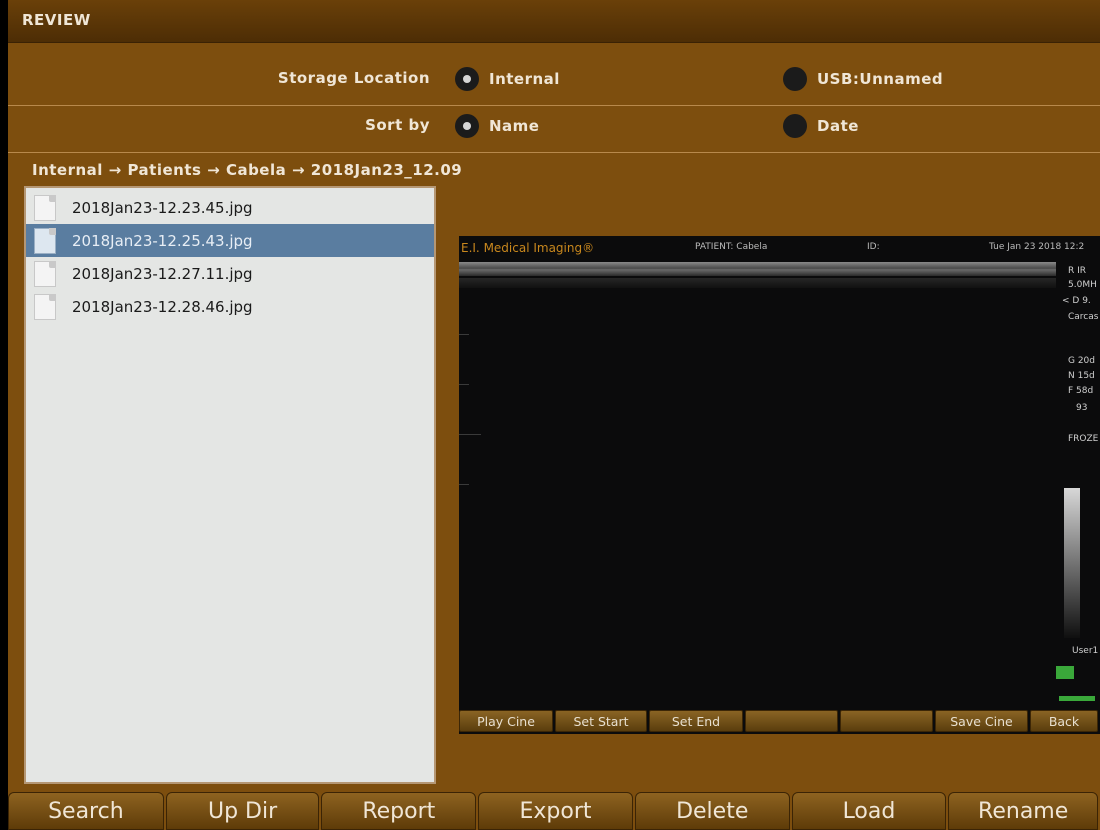  Describe the element at coordinates (1083, 317) in the screenshot. I see `side-text: Carcas` at that location.